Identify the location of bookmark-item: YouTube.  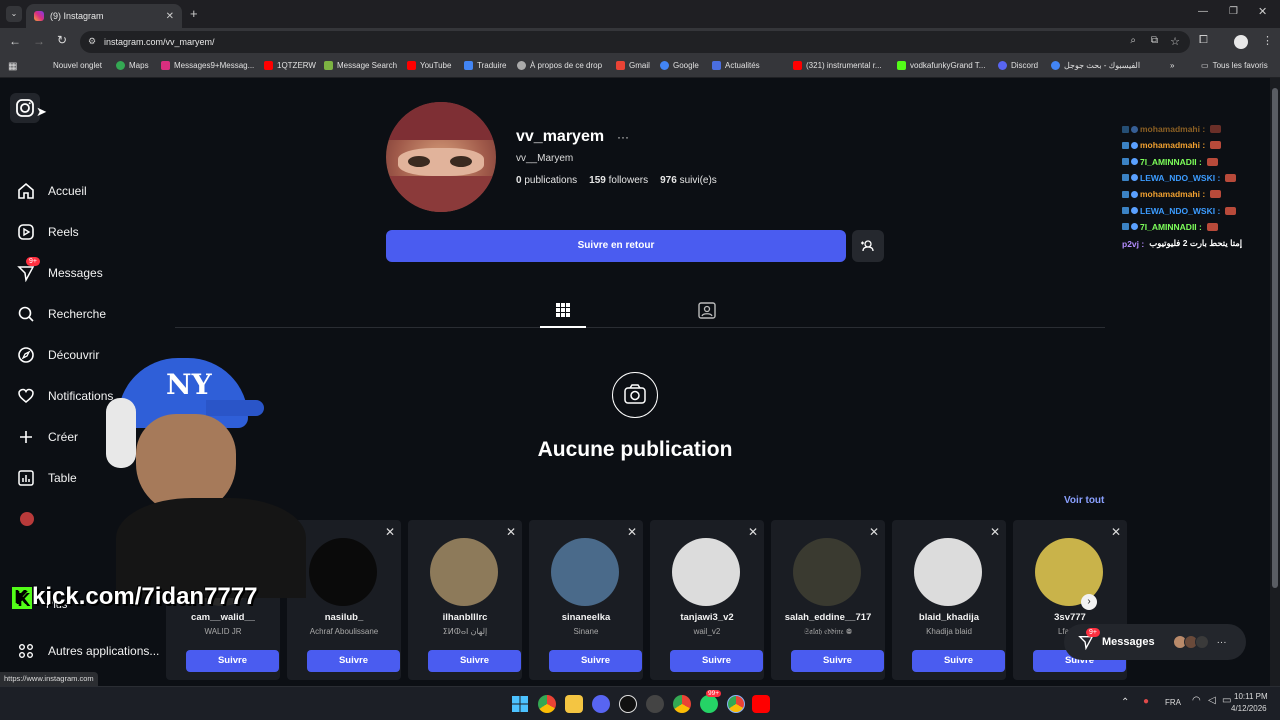
(429, 65).